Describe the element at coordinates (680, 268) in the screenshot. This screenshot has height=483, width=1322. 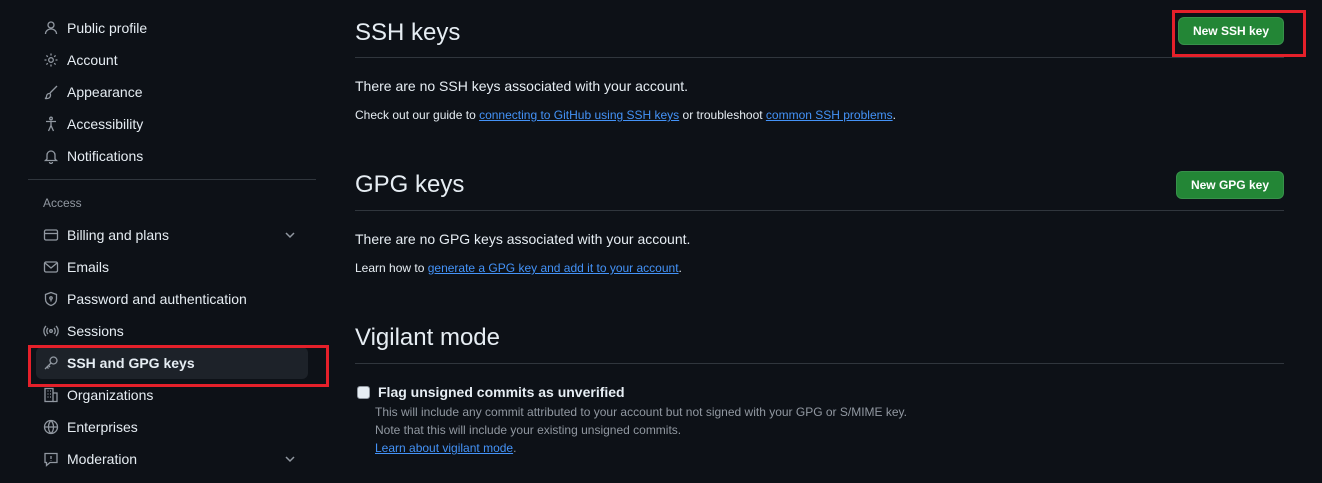
I see `gpg-help-suffix: .` at that location.